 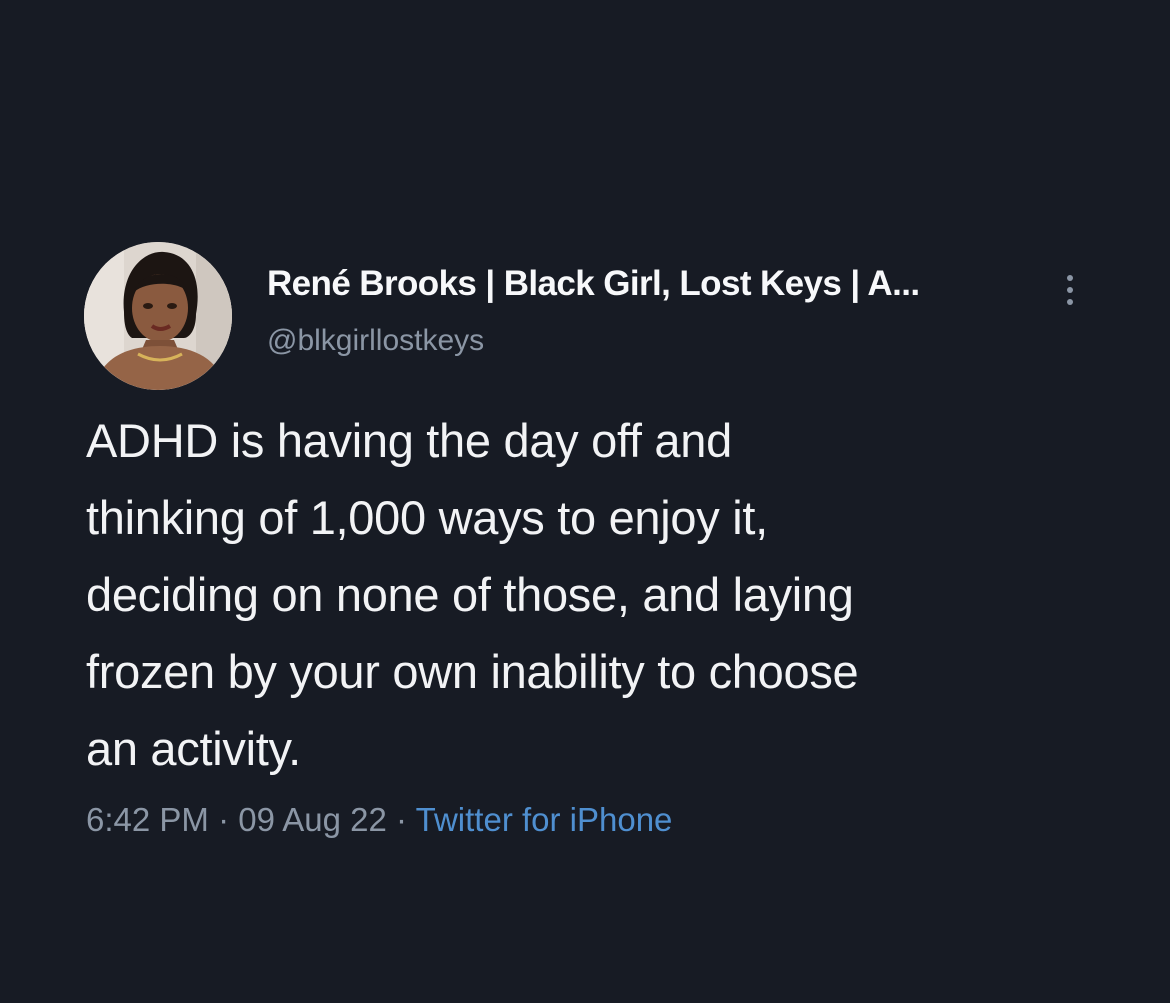 I want to click on tweet-text-line: thinking of 1,000 ways to enjoy it,, so click(x=427, y=517).